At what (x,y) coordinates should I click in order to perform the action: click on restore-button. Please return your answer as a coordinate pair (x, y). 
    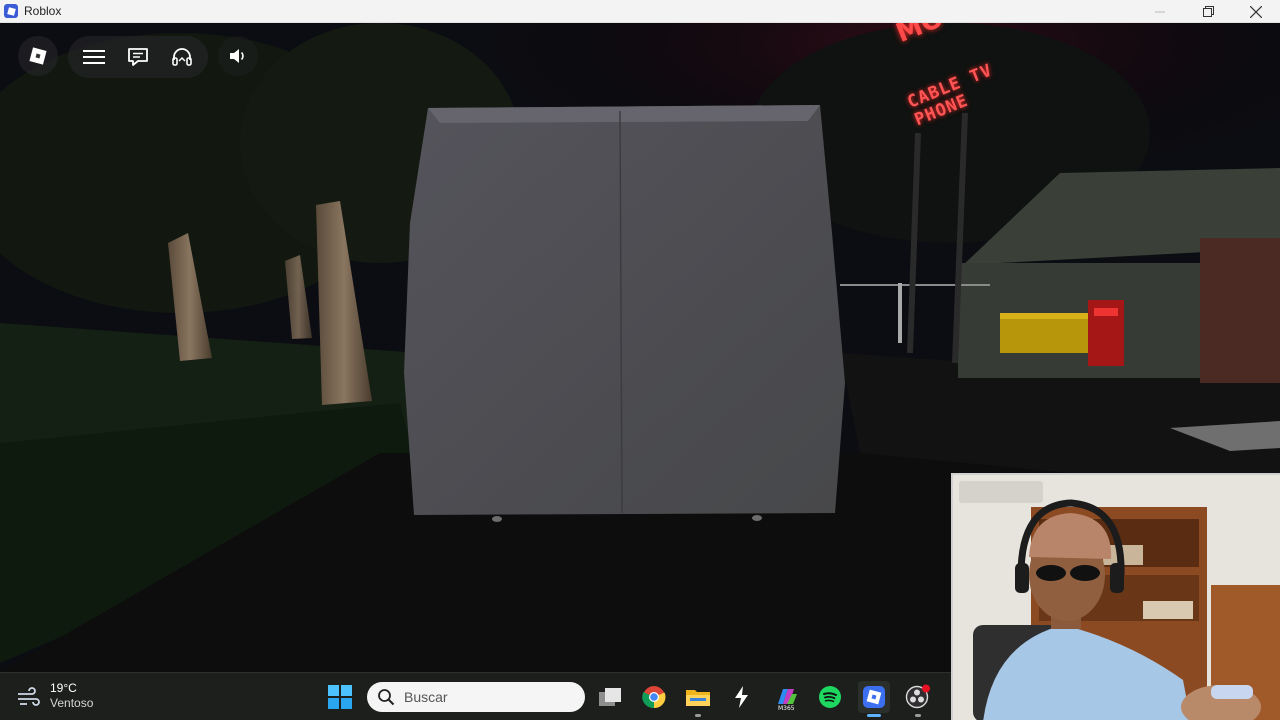
    Looking at the image, I should click on (1208, 11).